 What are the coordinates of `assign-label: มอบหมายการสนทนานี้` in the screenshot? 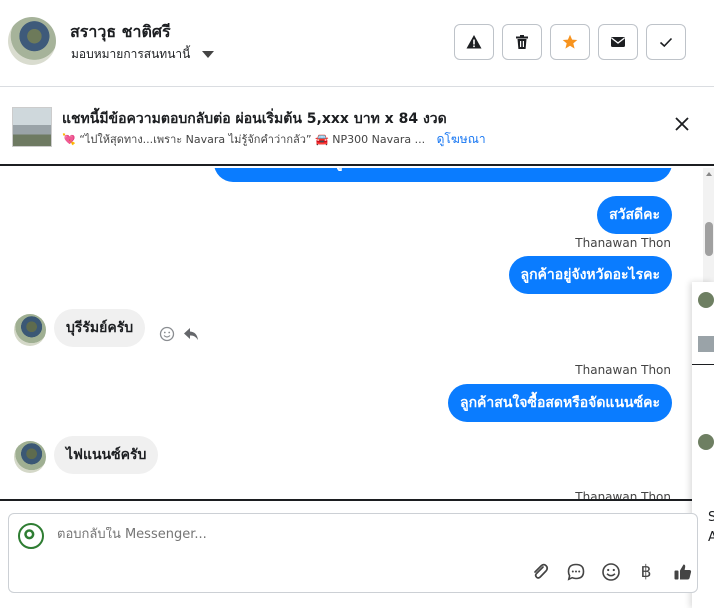 It's located at (131, 54).